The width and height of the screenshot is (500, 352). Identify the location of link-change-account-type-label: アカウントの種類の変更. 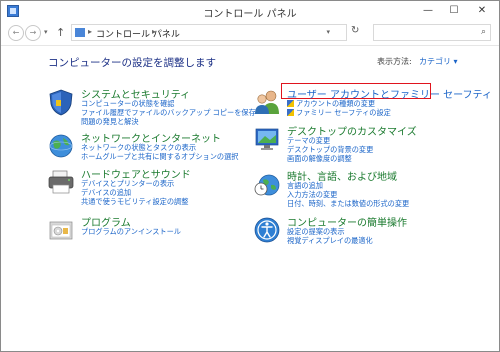
(336, 103).